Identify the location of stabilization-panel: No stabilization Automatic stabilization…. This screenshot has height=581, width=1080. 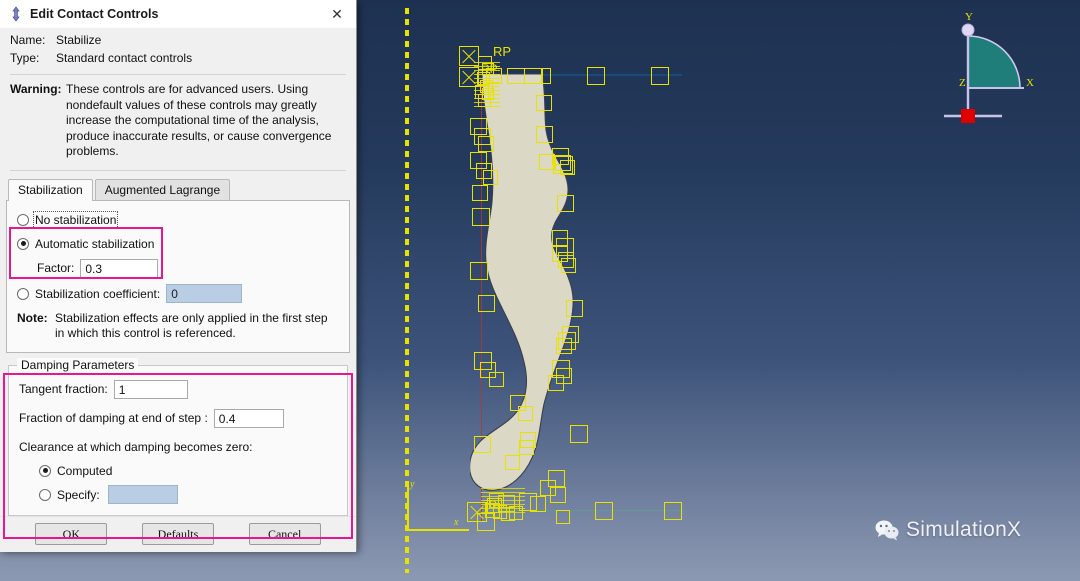
(178, 276).